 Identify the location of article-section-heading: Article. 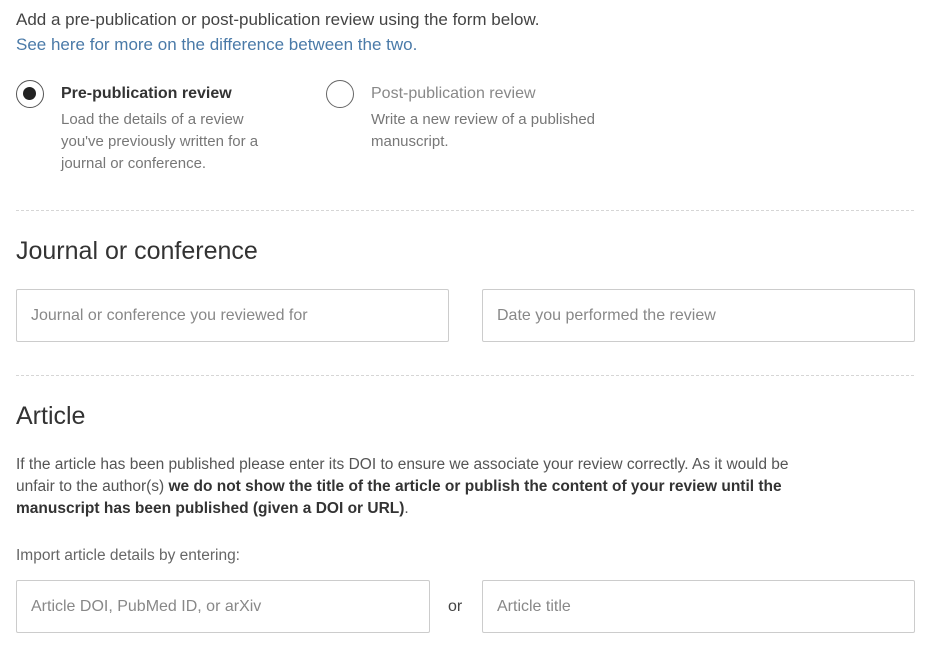
(51, 416).